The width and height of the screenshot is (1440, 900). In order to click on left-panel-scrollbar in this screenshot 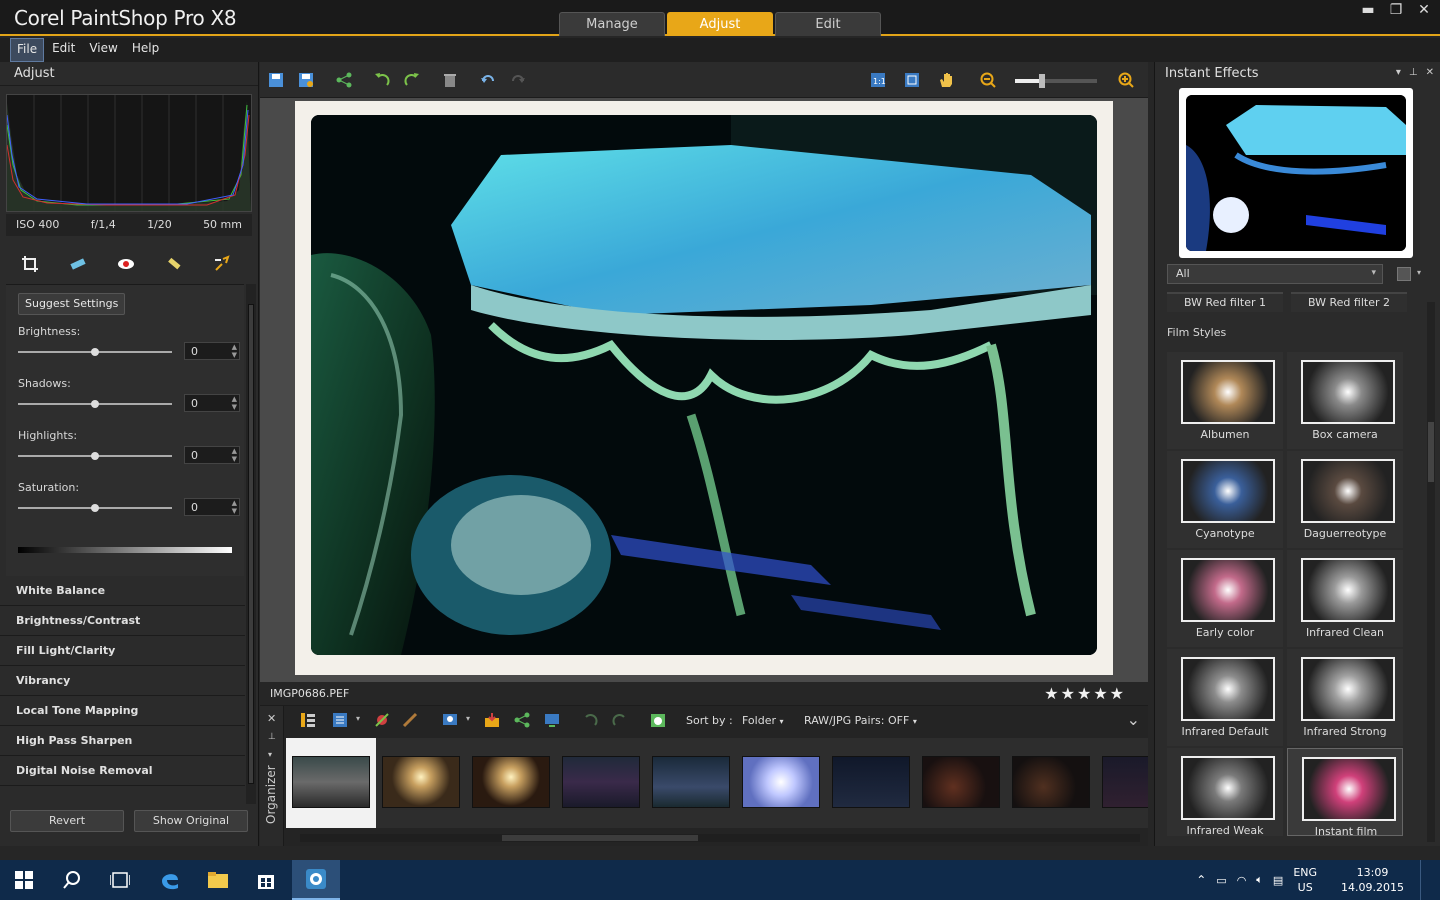, I will do `click(251, 544)`.